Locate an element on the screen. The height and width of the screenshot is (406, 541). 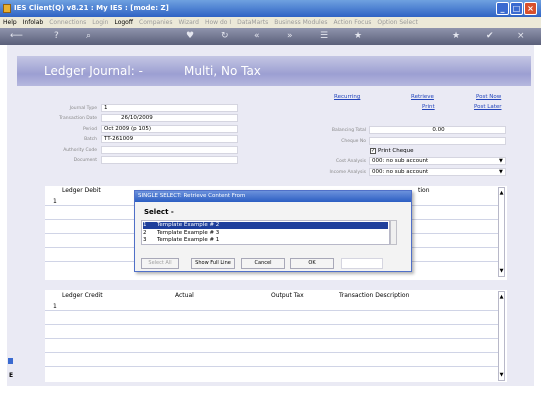
list-item-number: 3 is located at coordinates (145, 240).